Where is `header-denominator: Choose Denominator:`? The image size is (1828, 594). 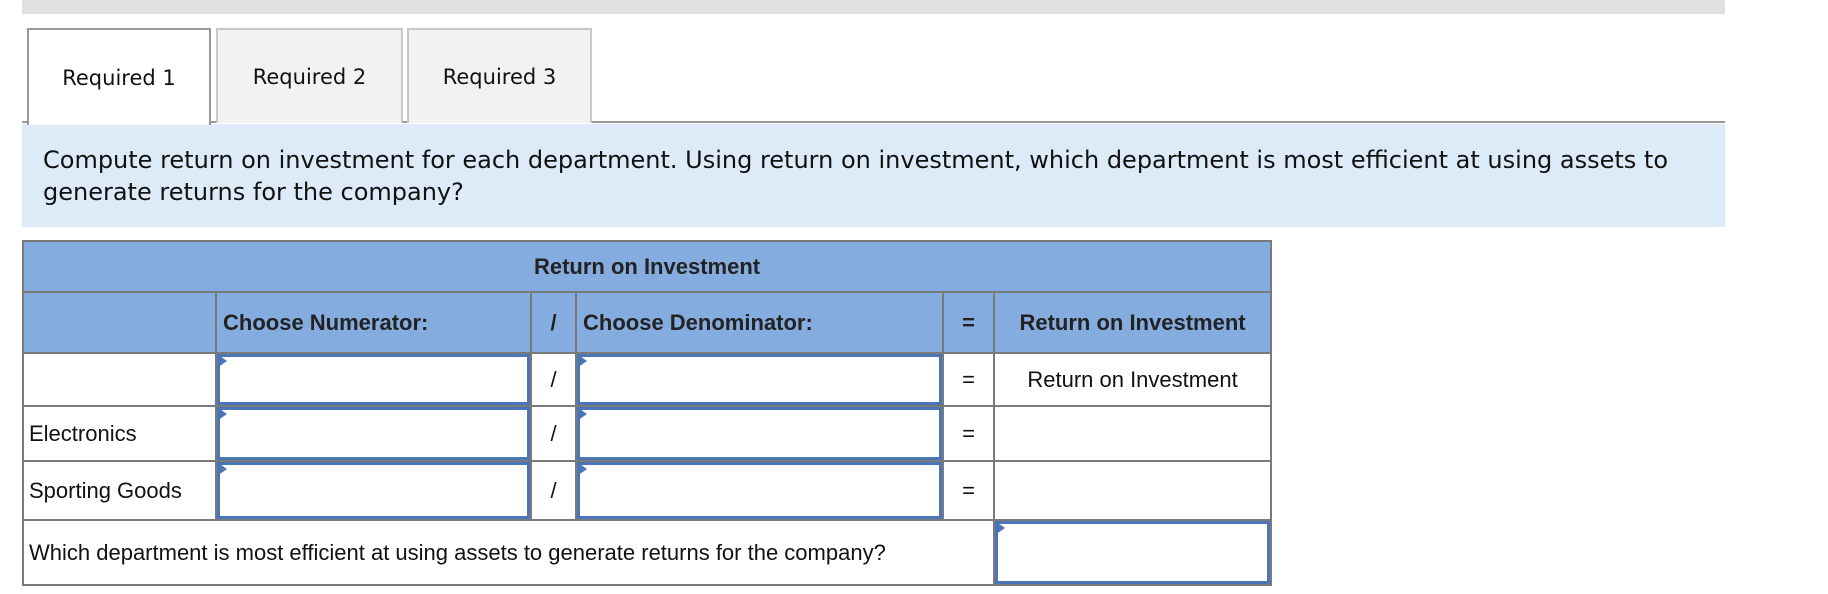 header-denominator: Choose Denominator: is located at coordinates (759, 322).